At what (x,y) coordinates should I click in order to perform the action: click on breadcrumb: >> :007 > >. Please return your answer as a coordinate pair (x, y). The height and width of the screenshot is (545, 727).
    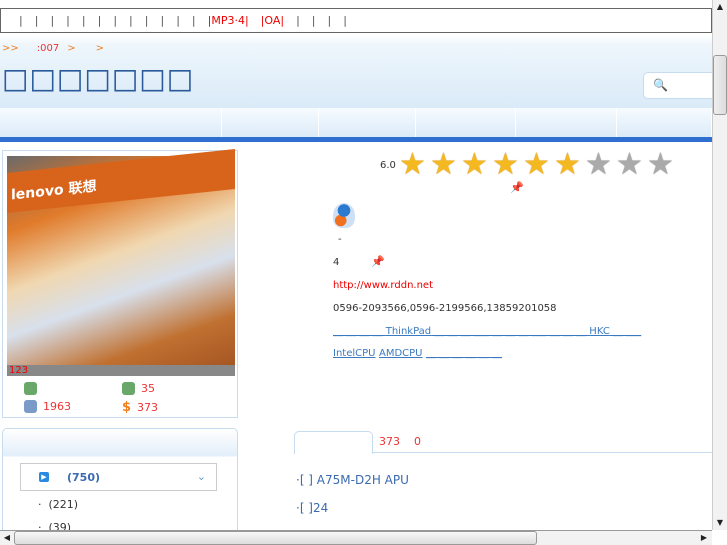
    Looking at the image, I should click on (53, 48).